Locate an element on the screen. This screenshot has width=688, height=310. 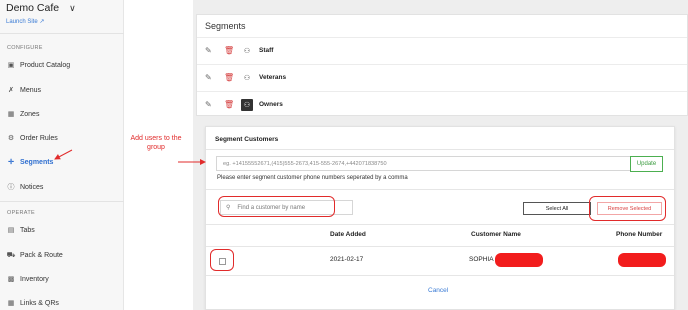
sidebar-item-product-catalog: ▣ Product Catalog is located at coordinates (39, 65).